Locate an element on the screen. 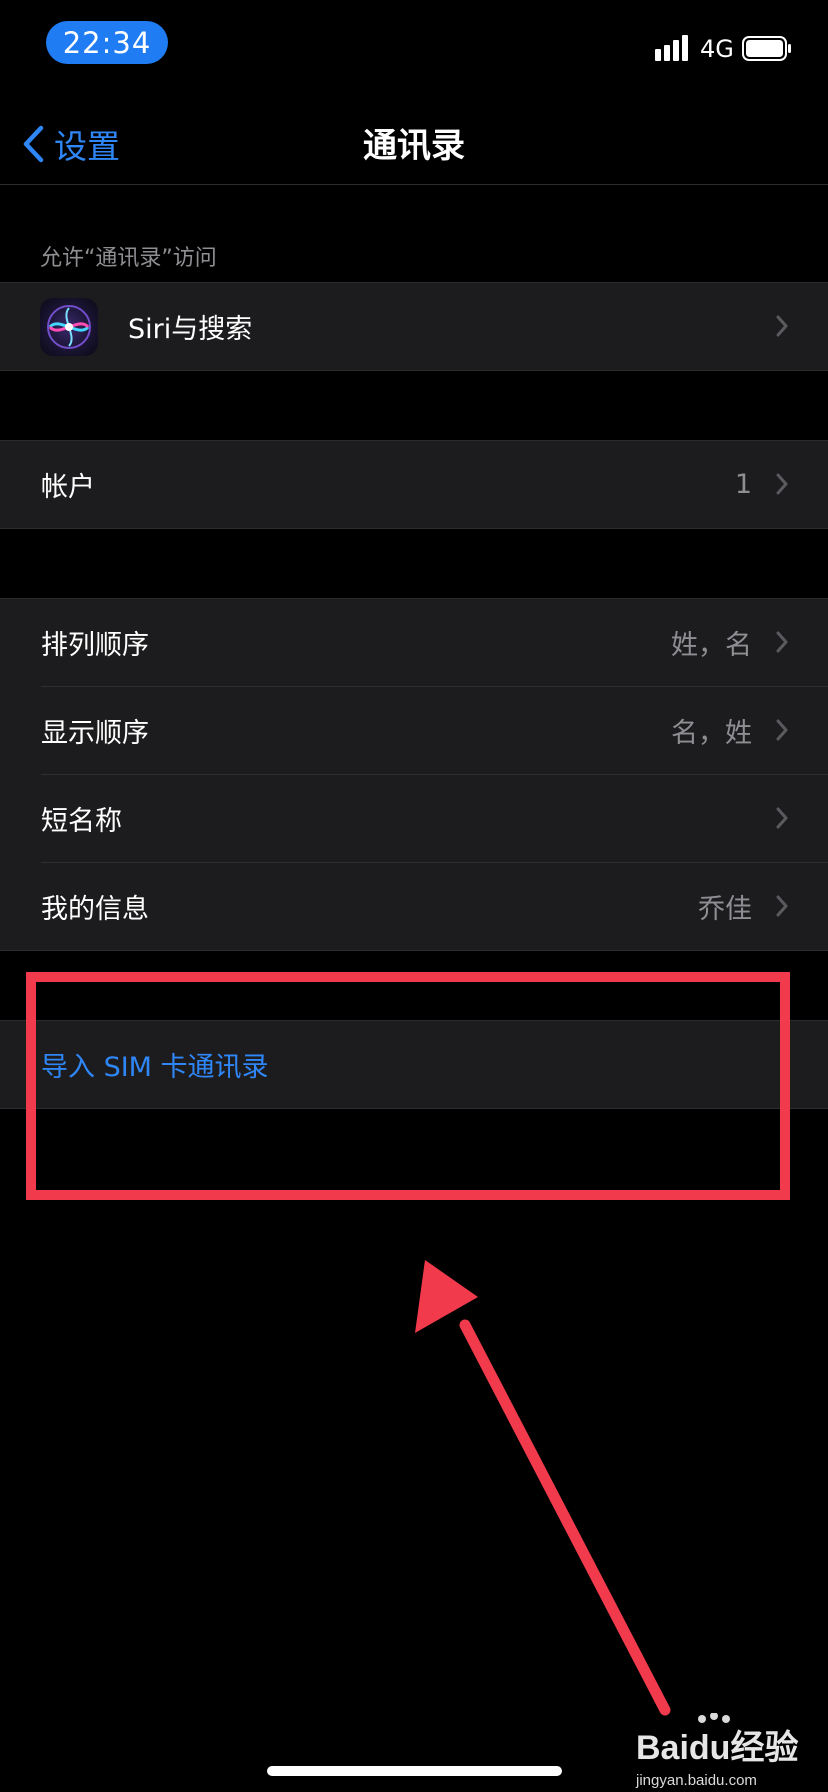 Image resolution: width=828 pixels, height=1792 pixels. my-info-label: 我的信息 is located at coordinates (95, 909).